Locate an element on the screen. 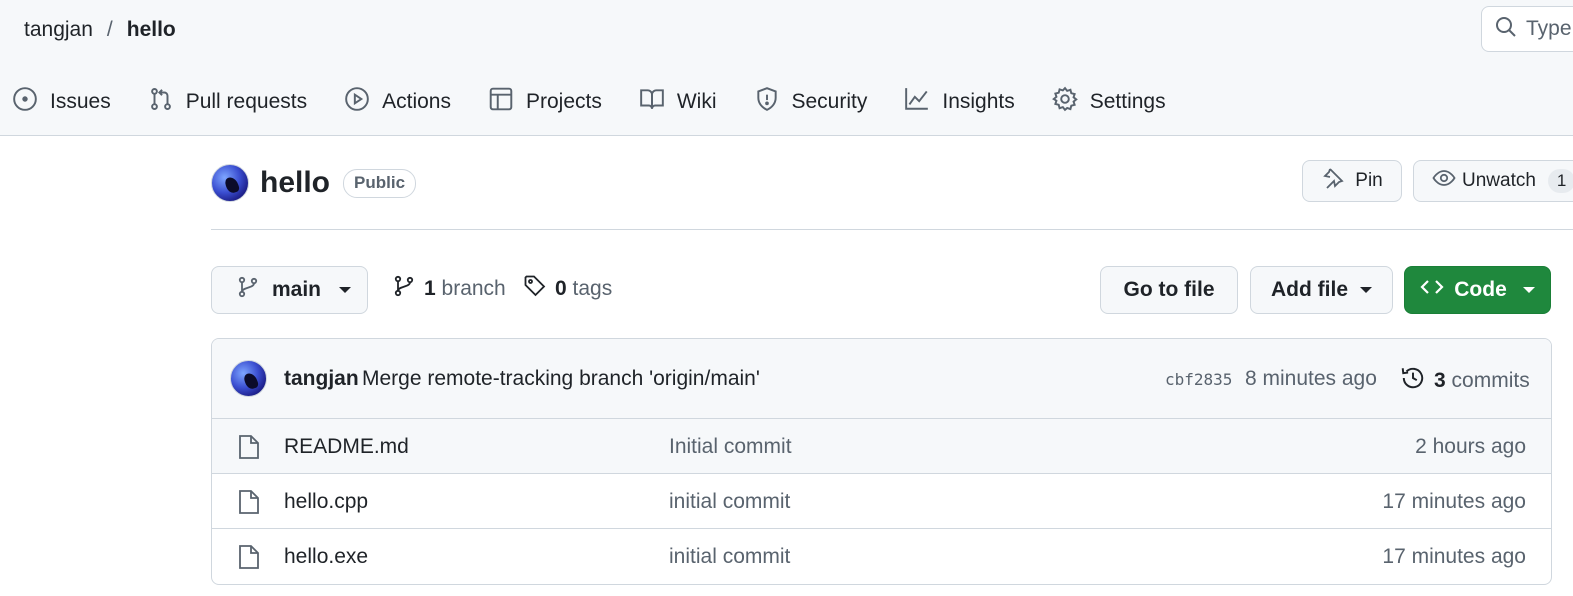 The width and height of the screenshot is (1573, 596). branch-selector-button: main is located at coordinates (289, 290).